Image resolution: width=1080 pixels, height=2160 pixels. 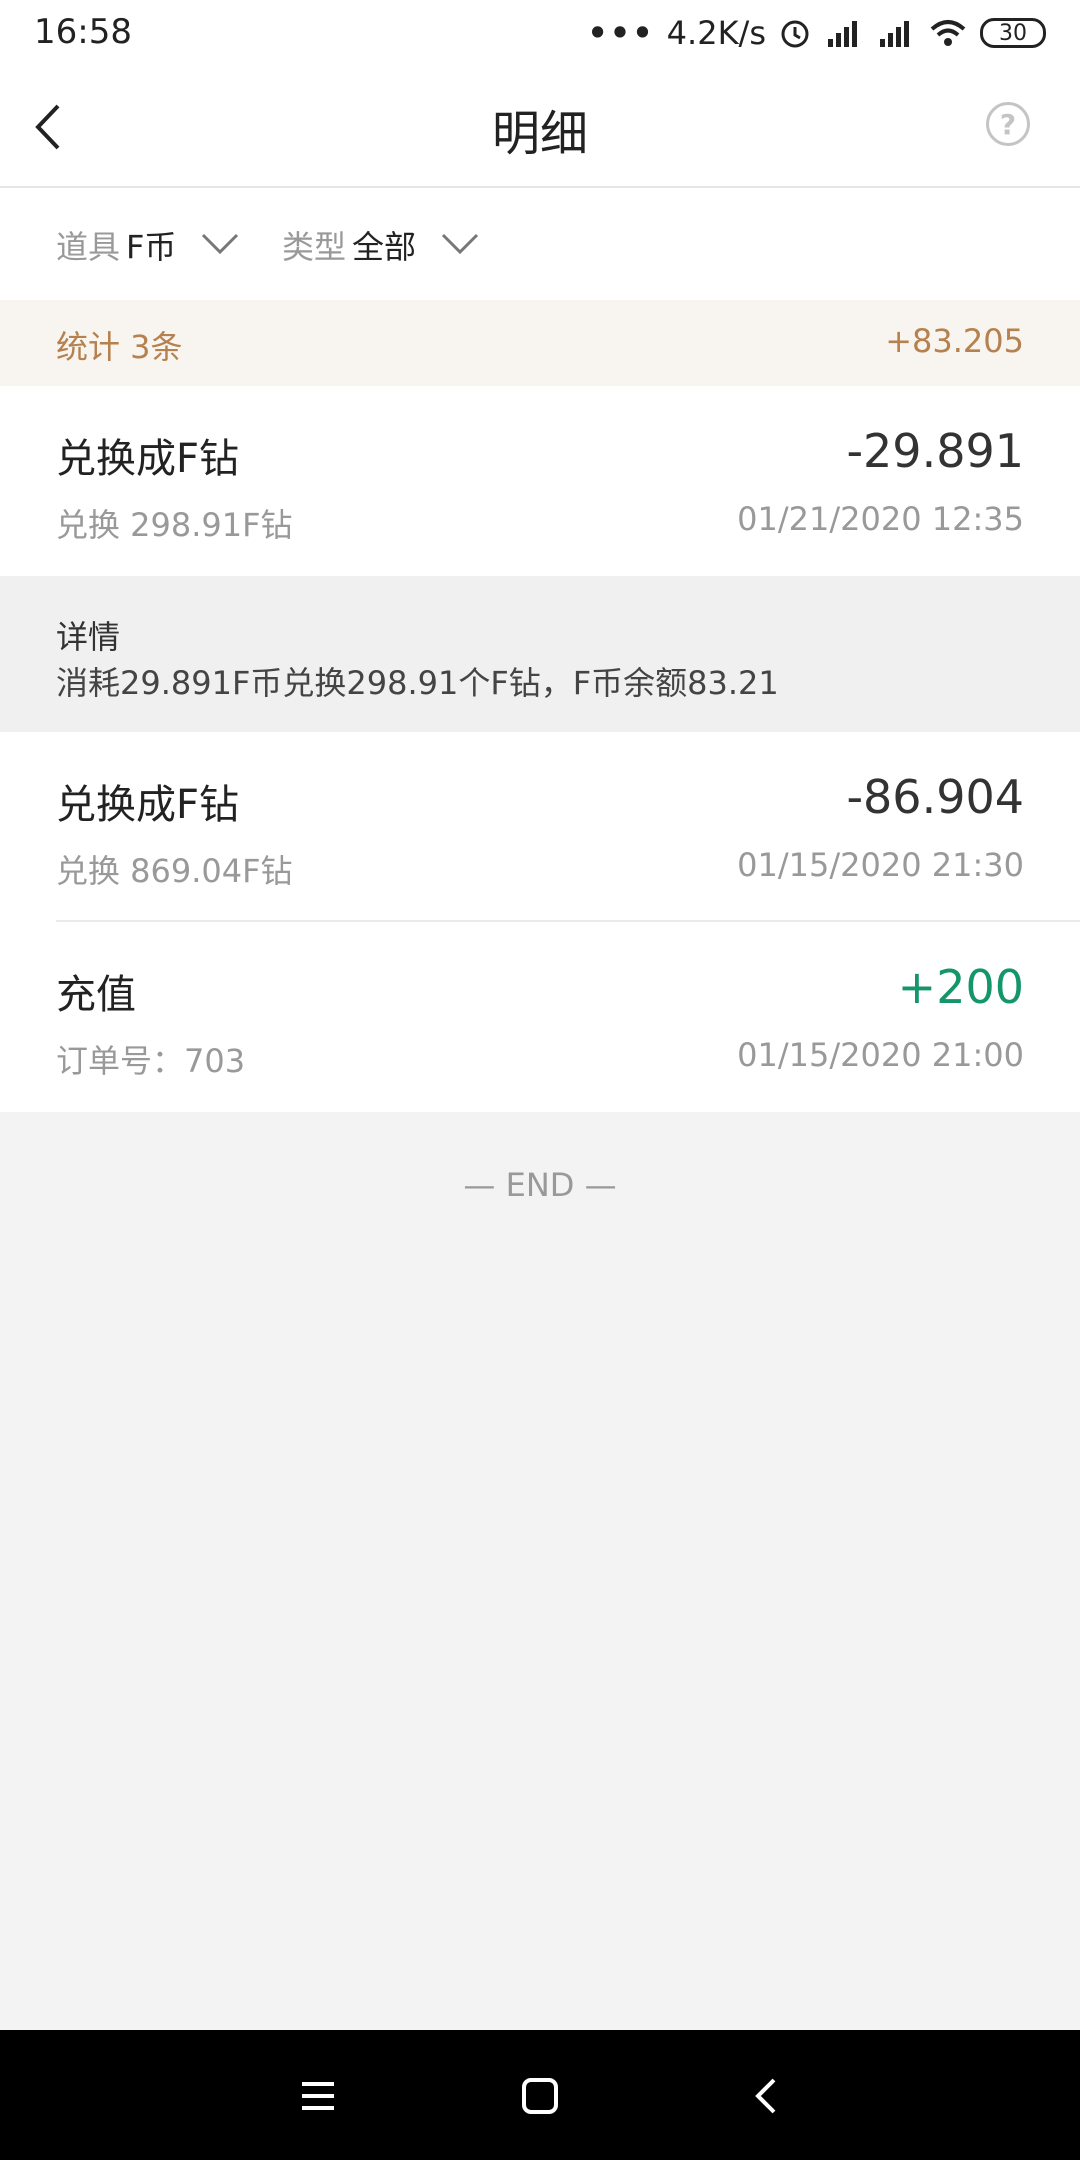 What do you see at coordinates (151, 247) in the screenshot?
I see `item-filter-value: F币` at bounding box center [151, 247].